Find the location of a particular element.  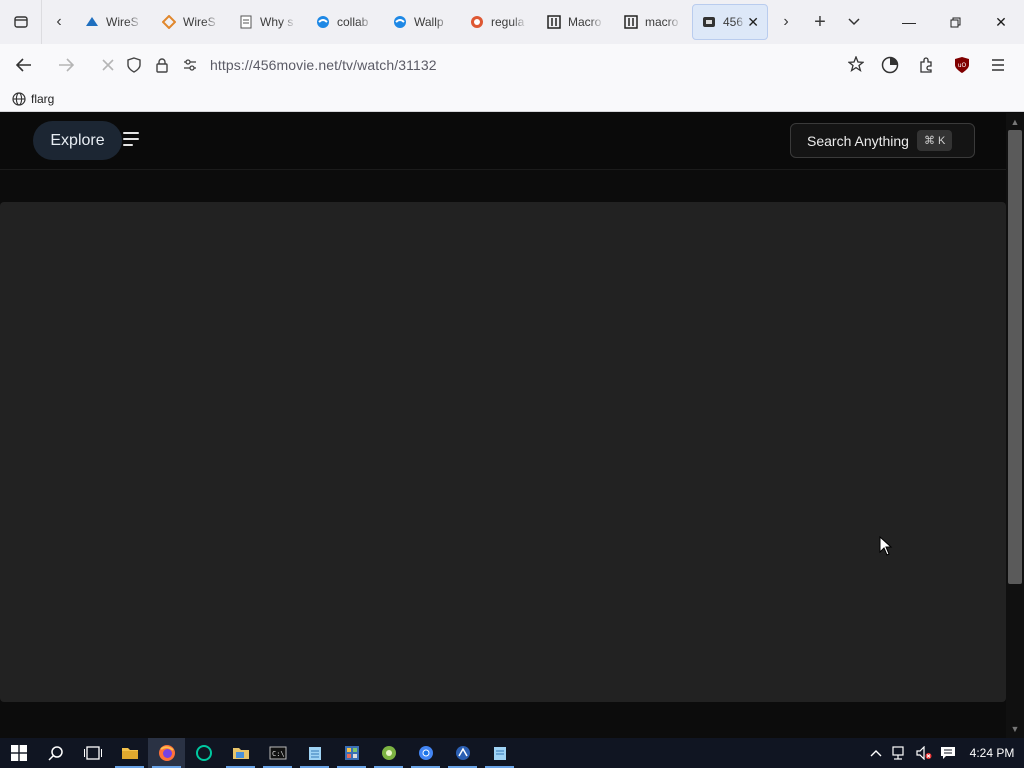

tab: regula is located at coordinates (499, 22).